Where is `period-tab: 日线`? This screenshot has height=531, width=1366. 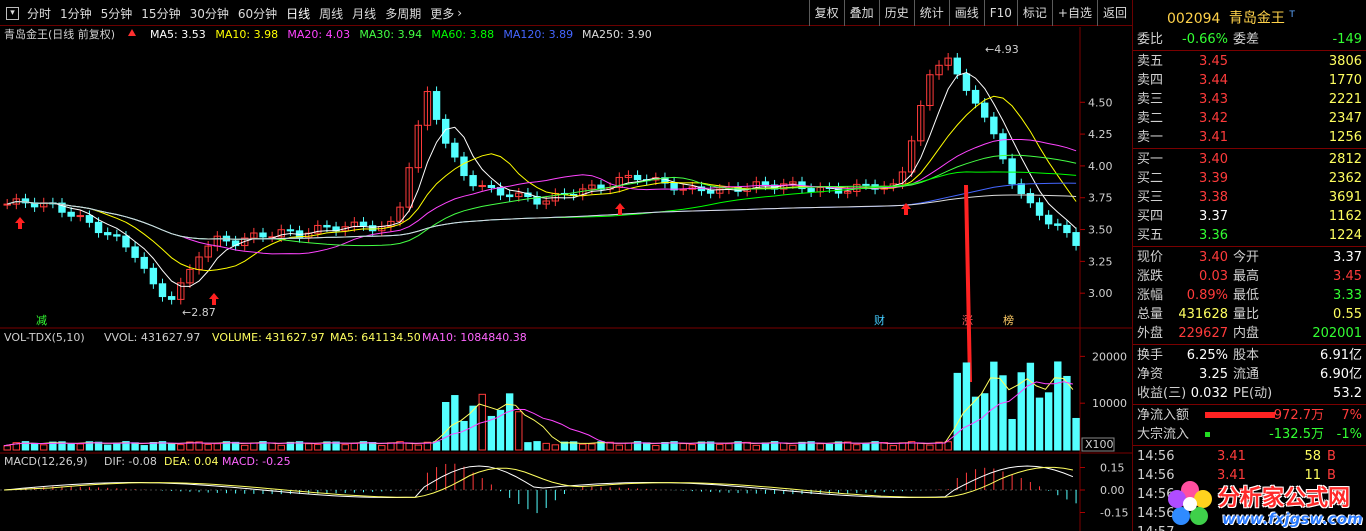 period-tab: 日线 is located at coordinates (298, 13).